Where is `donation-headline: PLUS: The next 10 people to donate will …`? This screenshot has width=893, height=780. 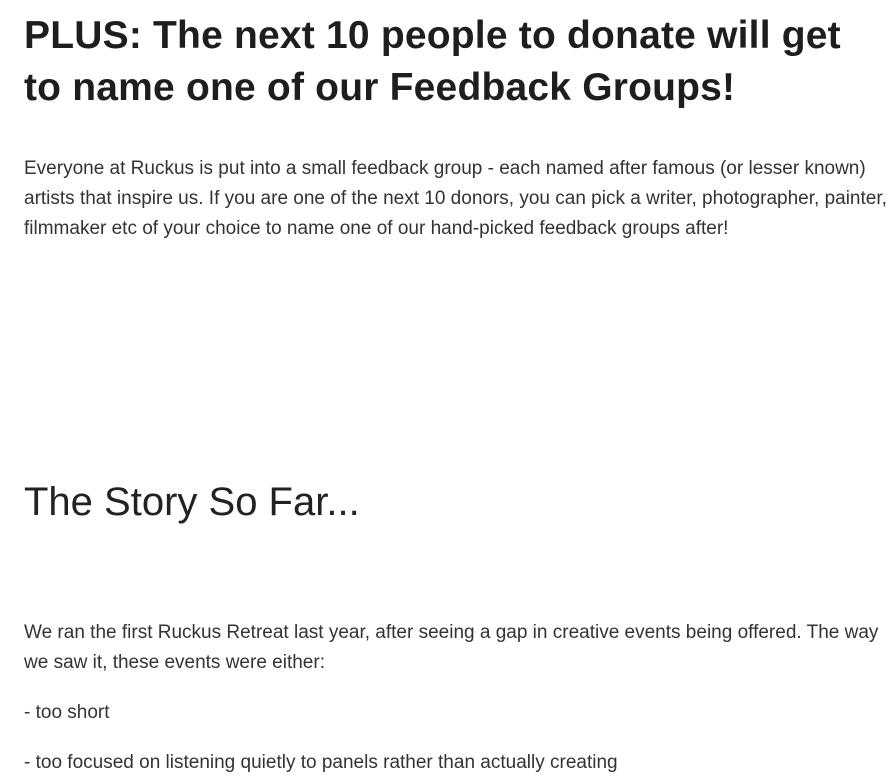
donation-headline: PLUS: The next 10 people to donate will … is located at coordinates (432, 61).